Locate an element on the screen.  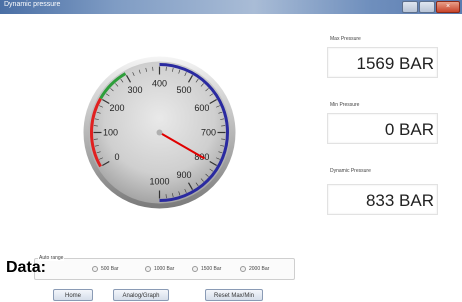
gauge-tick-label: 1000 is located at coordinates (159, 182).